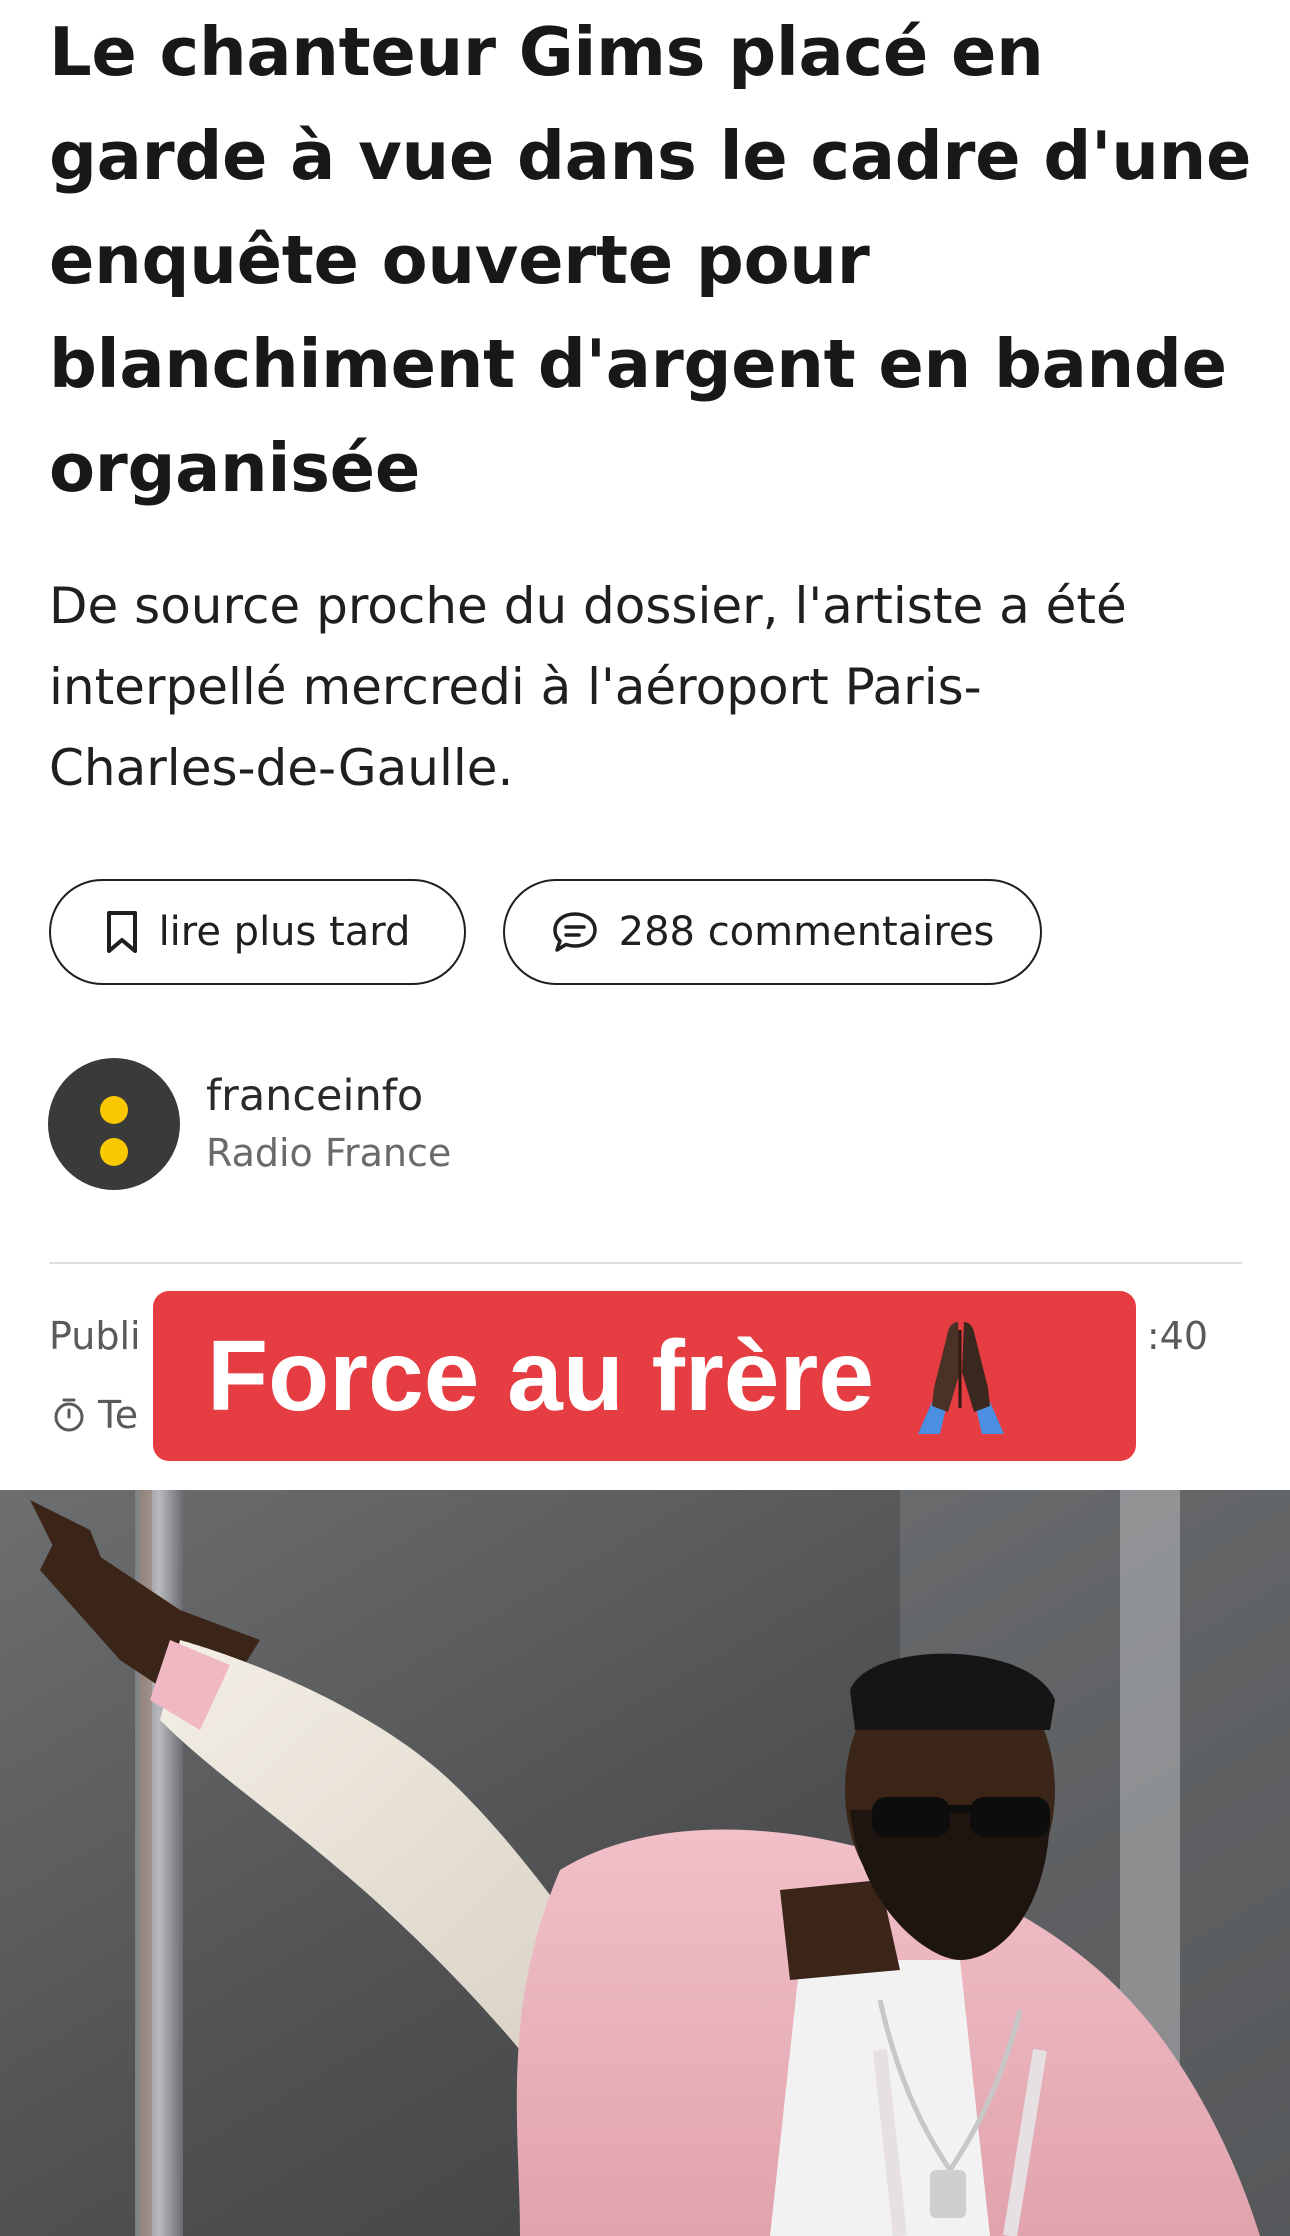 The width and height of the screenshot is (1290, 2236). What do you see at coordinates (638, 364) in the screenshot?
I see `headline-line: blanchiment d'argent en bande` at bounding box center [638, 364].